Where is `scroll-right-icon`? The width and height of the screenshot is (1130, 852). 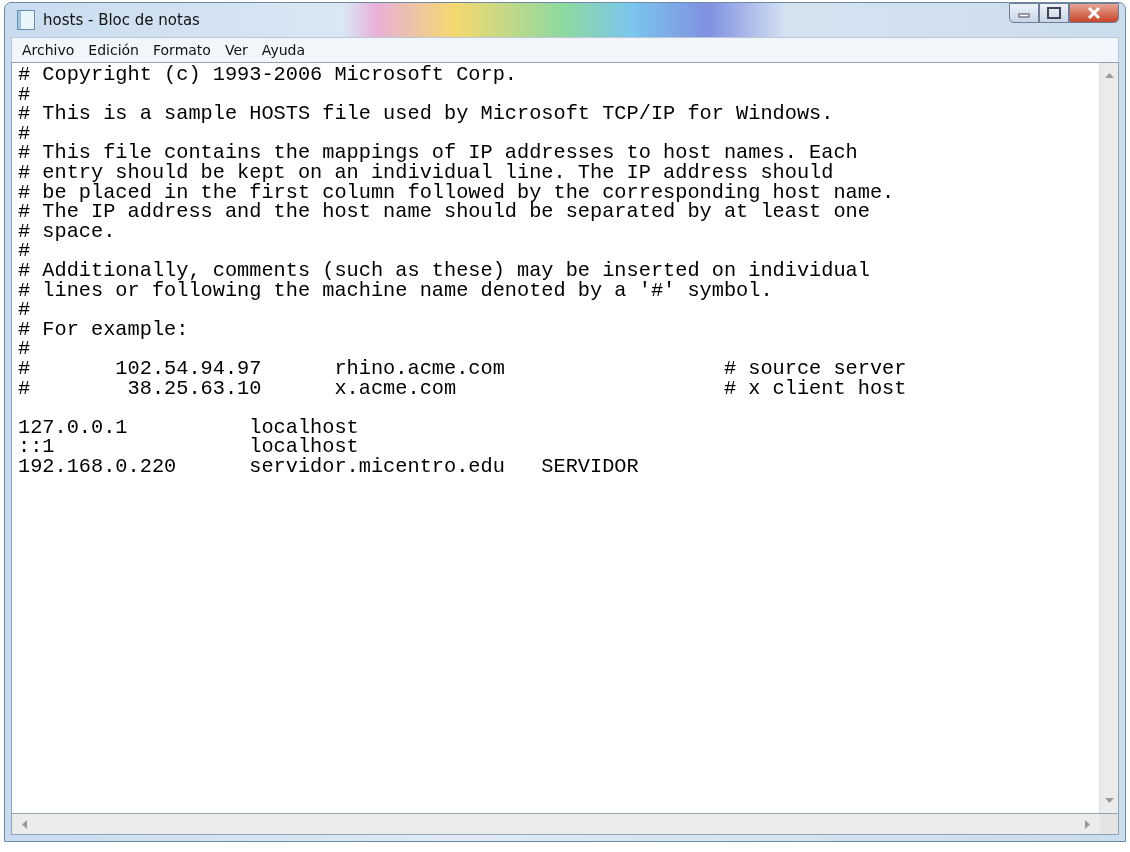 scroll-right-icon is located at coordinates (1087, 824).